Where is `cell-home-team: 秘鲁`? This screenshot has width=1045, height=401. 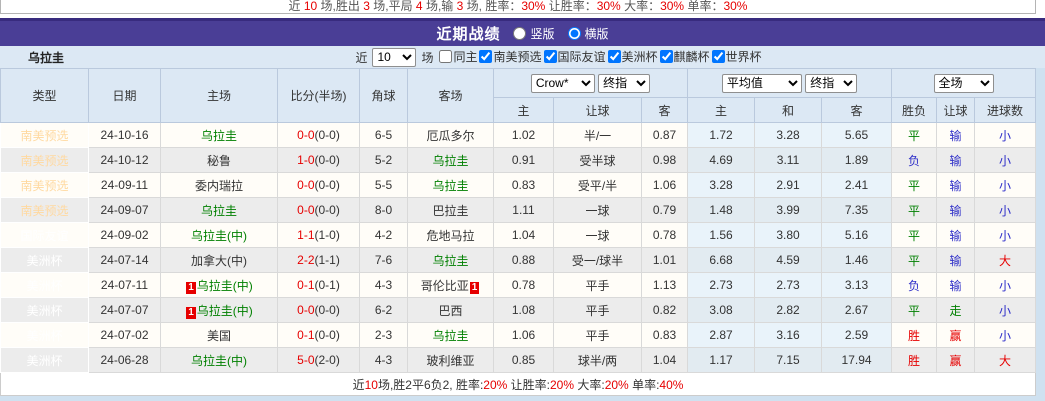
cell-home-team: 秘鲁 is located at coordinates (219, 160).